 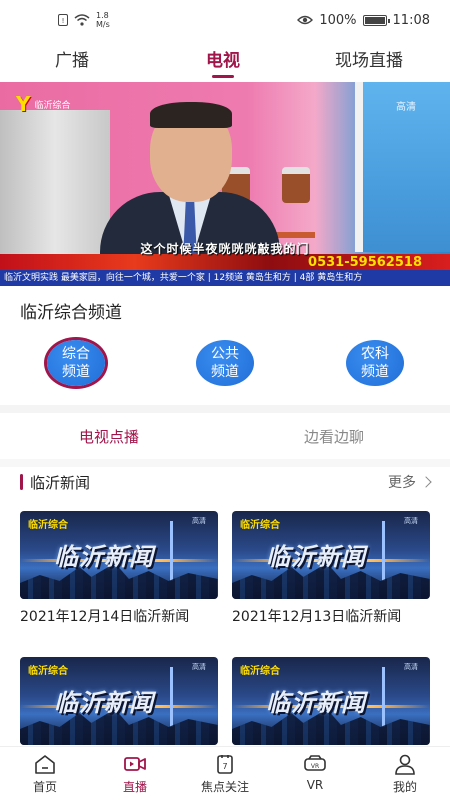 I want to click on nav-label: VR, so click(x=315, y=785).